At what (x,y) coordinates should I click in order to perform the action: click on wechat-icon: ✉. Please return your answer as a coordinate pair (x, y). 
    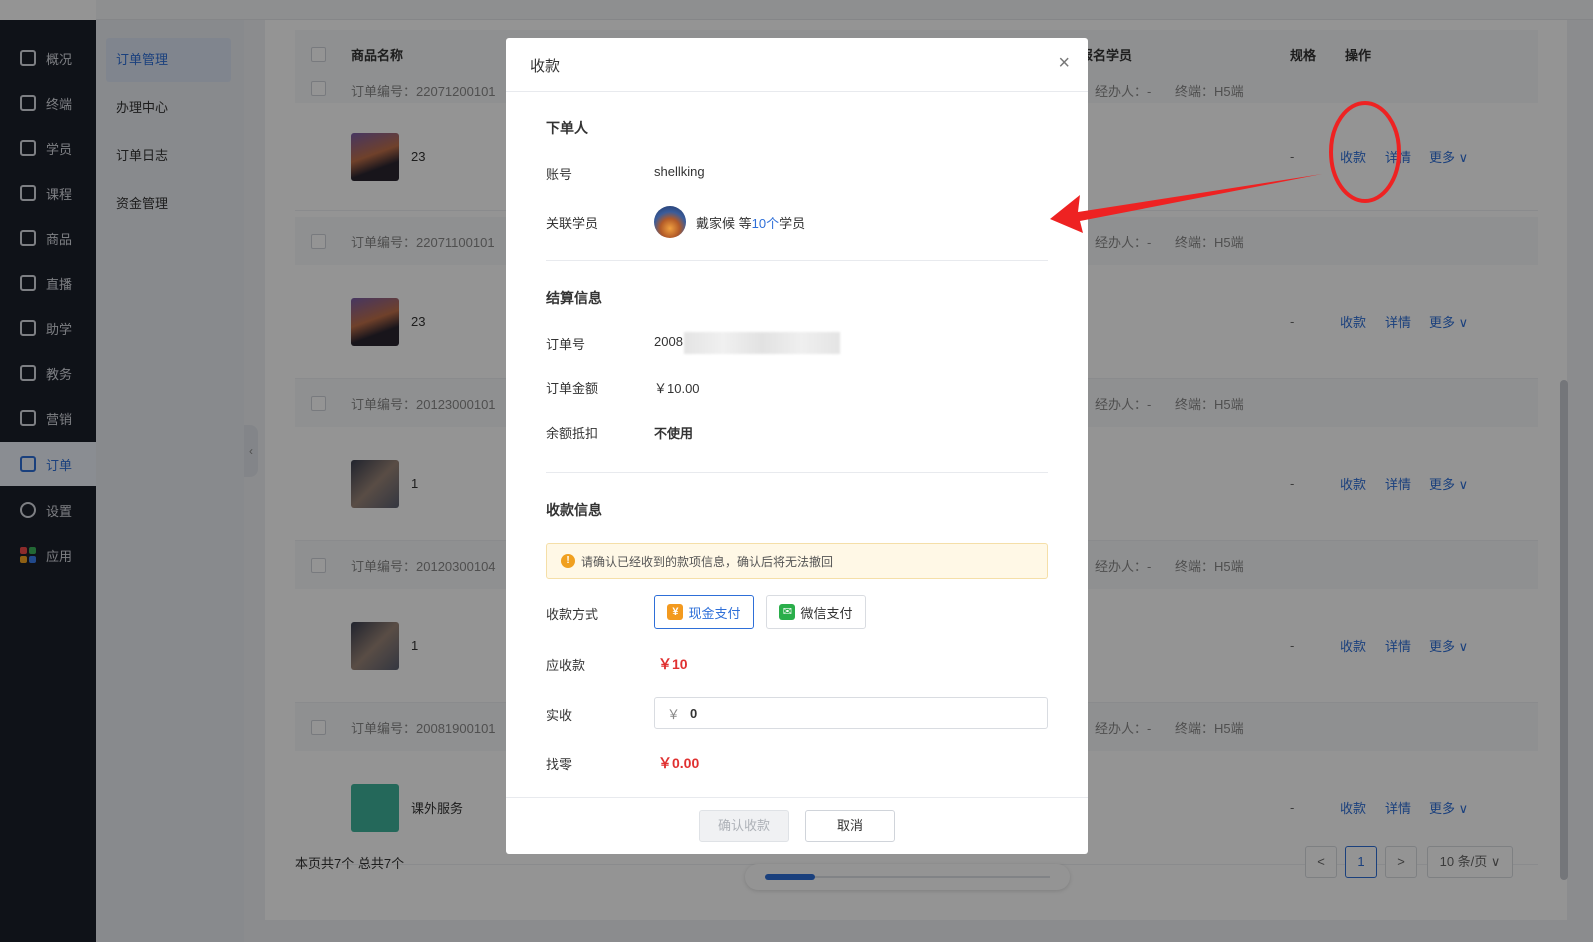
    Looking at the image, I should click on (787, 612).